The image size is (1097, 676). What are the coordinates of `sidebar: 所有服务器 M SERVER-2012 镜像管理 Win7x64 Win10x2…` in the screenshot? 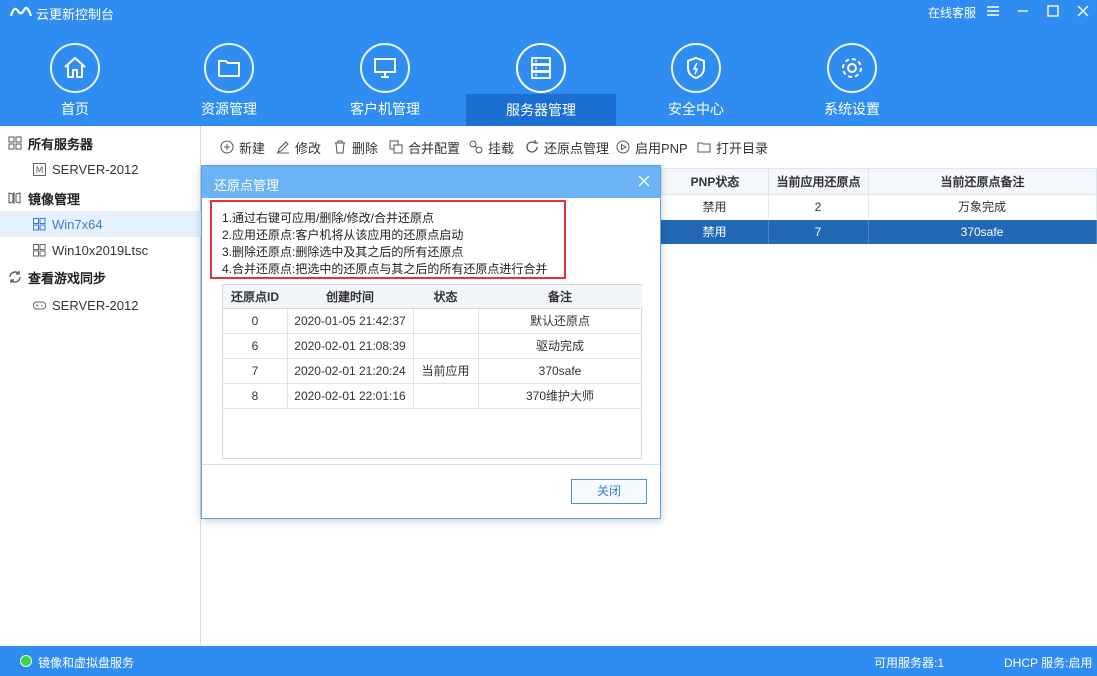 It's located at (100, 385).